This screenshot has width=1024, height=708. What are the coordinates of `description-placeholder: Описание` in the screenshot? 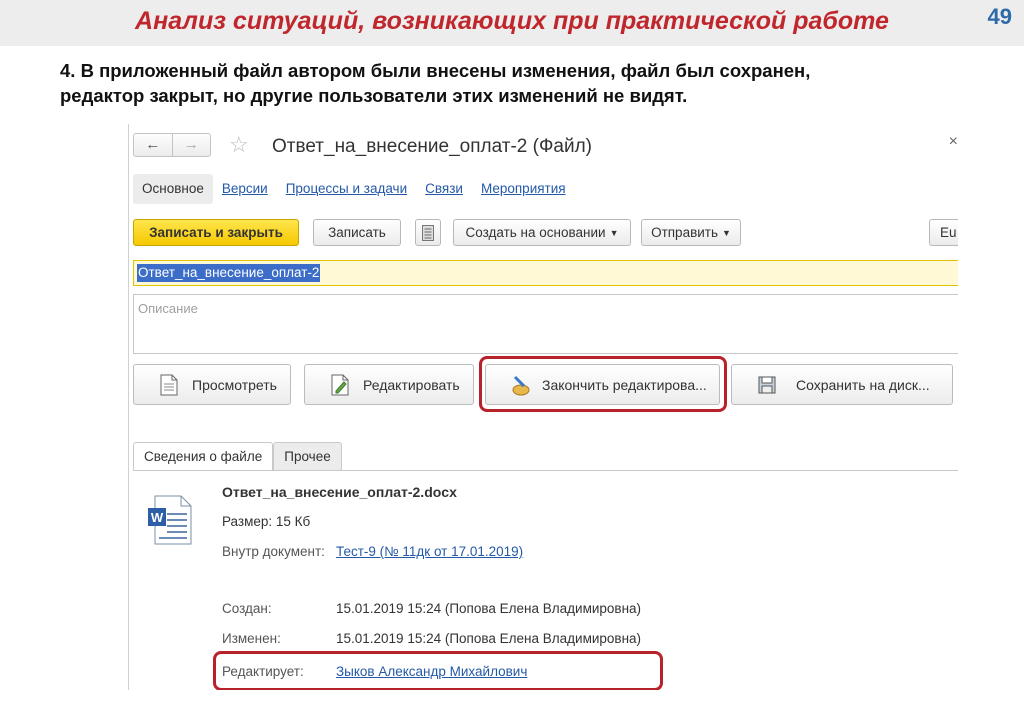 It's located at (168, 308).